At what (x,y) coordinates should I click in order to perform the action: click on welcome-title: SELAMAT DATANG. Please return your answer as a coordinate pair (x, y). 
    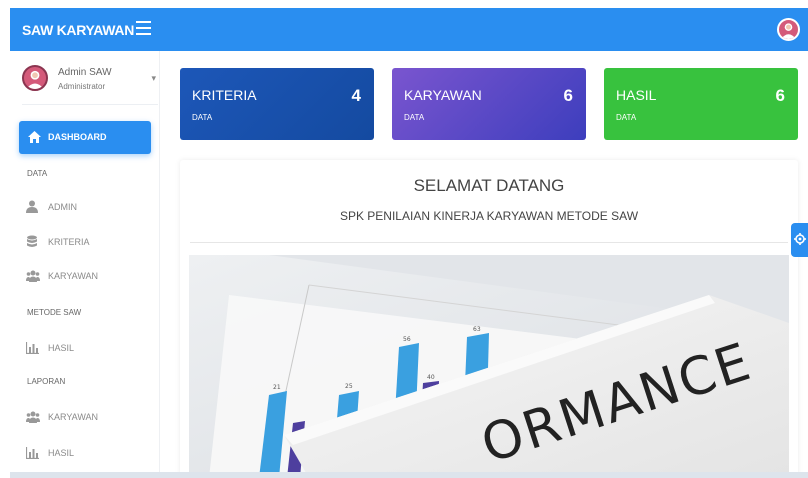
    Looking at the image, I should click on (489, 185).